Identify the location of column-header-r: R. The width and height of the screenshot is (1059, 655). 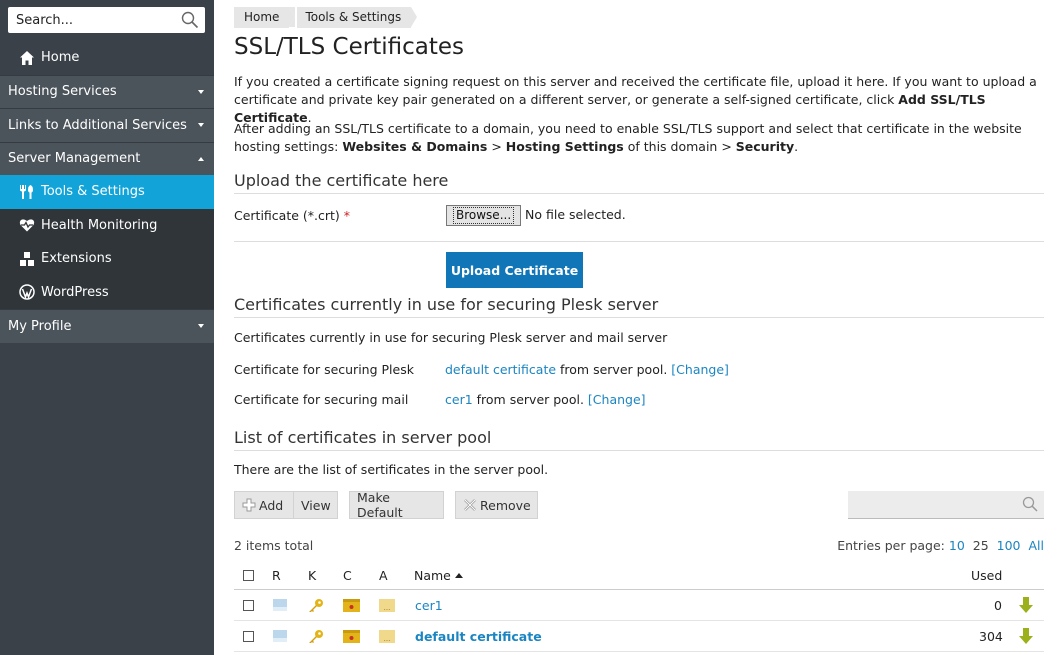
(276, 575).